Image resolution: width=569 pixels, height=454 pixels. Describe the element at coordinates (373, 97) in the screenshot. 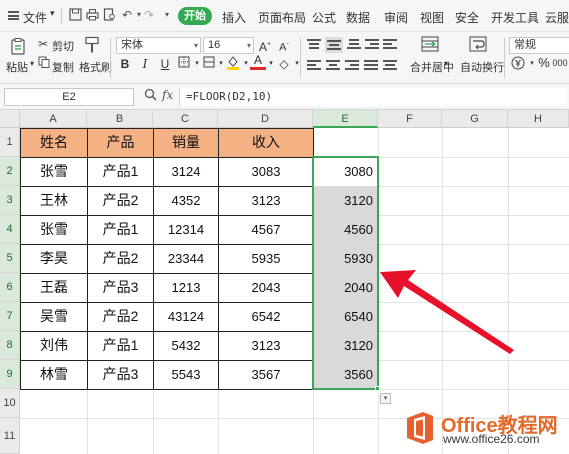

I see `formula-input: =FLOOR(D2,10)` at that location.